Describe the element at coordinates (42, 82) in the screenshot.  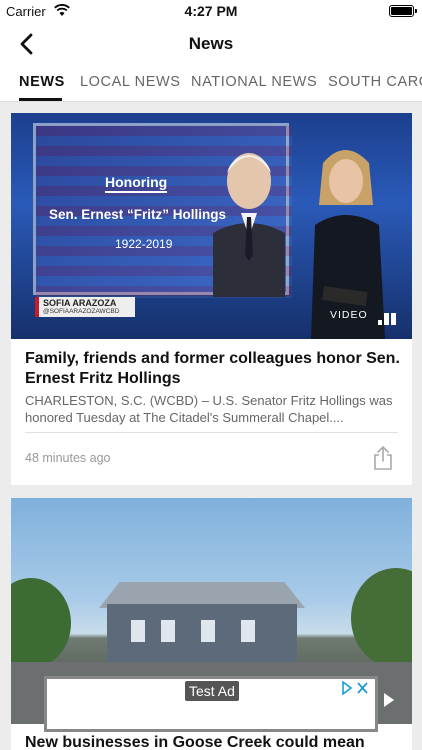
I see `tab-news: NEWS` at that location.